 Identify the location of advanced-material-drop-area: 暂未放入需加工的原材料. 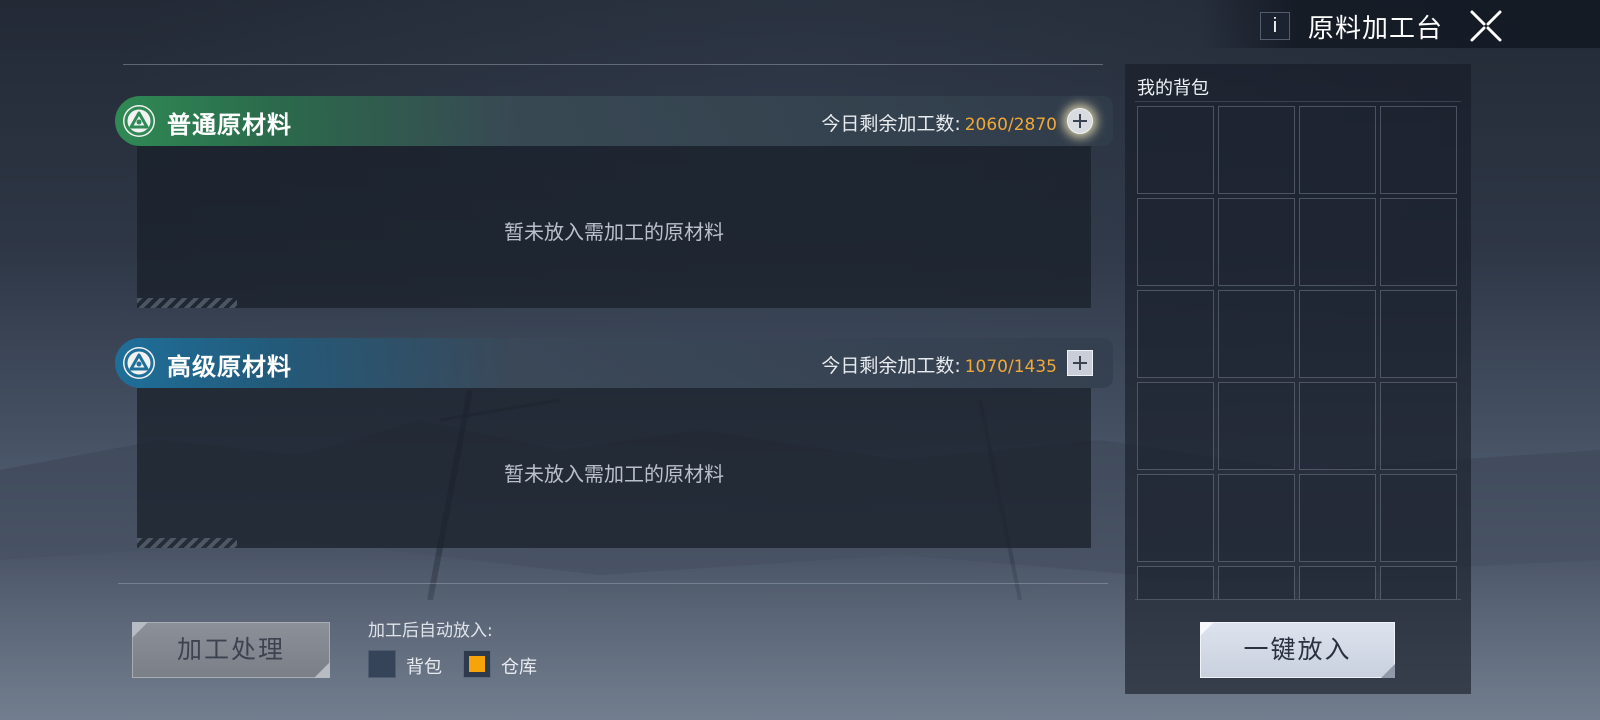
(614, 468).